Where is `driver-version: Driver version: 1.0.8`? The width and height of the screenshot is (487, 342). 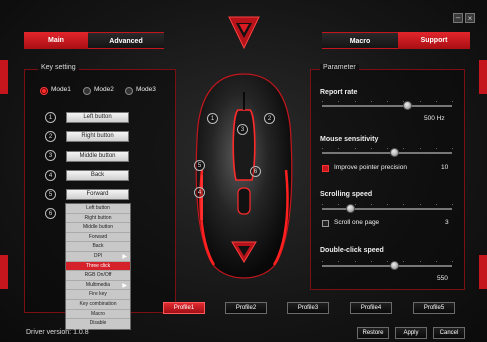
driver-version: Driver version: 1.0.8 is located at coordinates (57, 332).